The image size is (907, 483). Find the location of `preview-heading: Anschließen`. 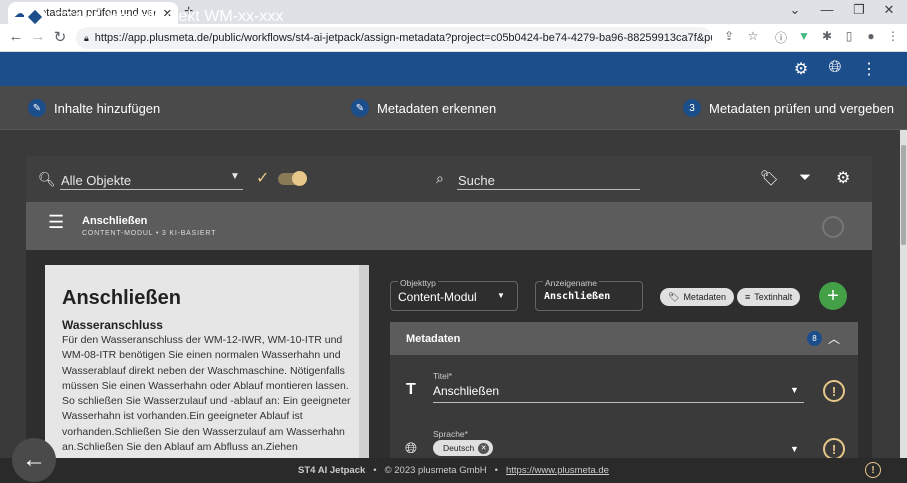

preview-heading: Anschließen is located at coordinates (121, 298).